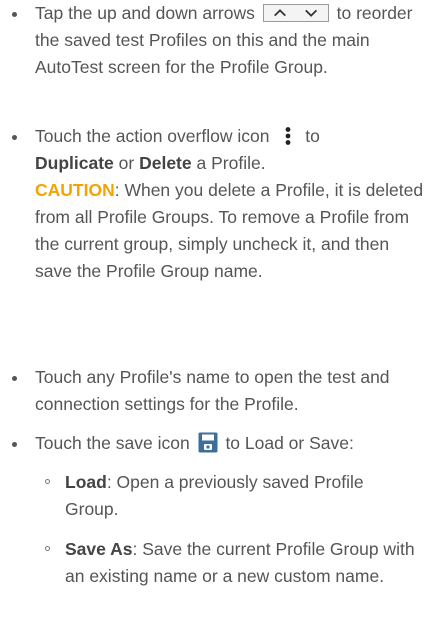 The width and height of the screenshot is (434, 620). What do you see at coordinates (295, 13) in the screenshot?
I see `up-down-arrows-icon` at bounding box center [295, 13].